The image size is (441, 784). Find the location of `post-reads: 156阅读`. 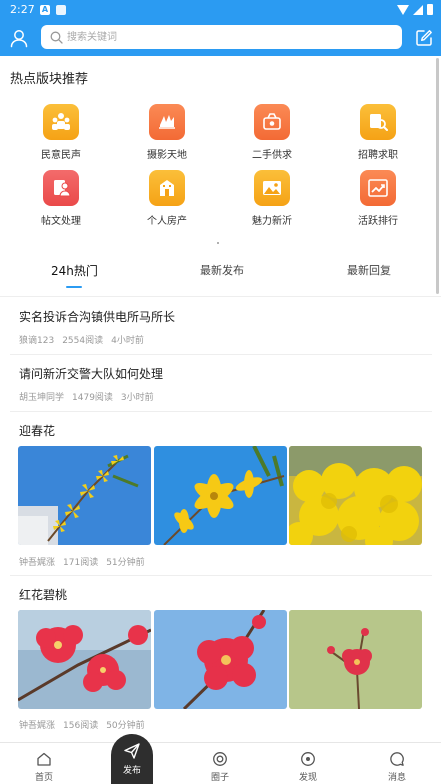

post-reads: 156阅读 is located at coordinates (81, 726).